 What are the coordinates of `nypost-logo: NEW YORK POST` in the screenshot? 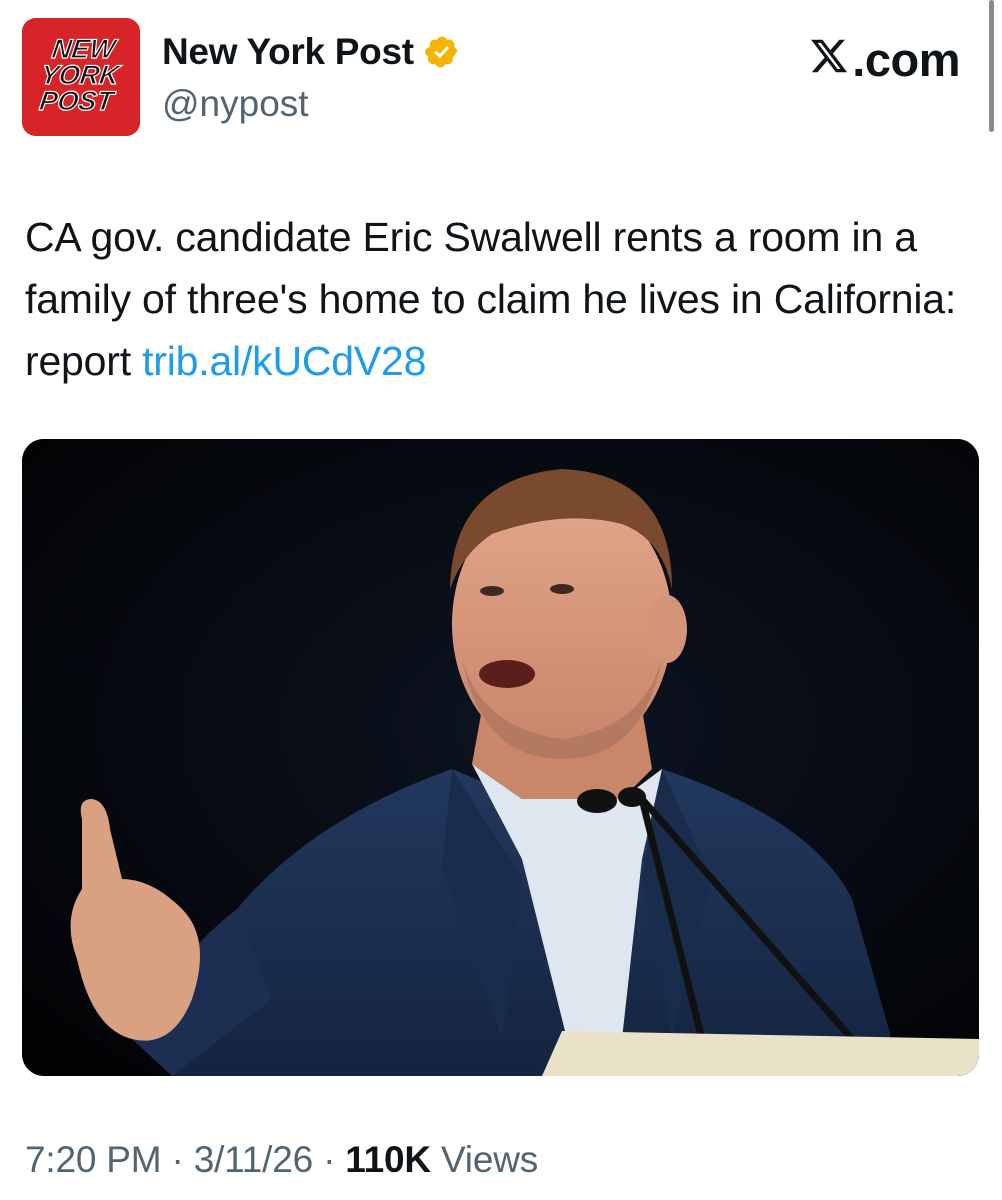 It's located at (81, 77).